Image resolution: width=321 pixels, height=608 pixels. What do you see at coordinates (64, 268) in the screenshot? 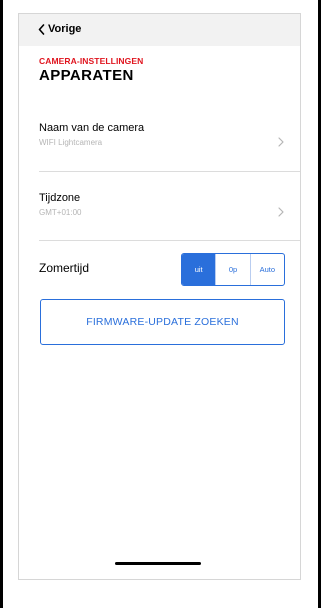
I see `dst-label: Zomertijd` at bounding box center [64, 268].